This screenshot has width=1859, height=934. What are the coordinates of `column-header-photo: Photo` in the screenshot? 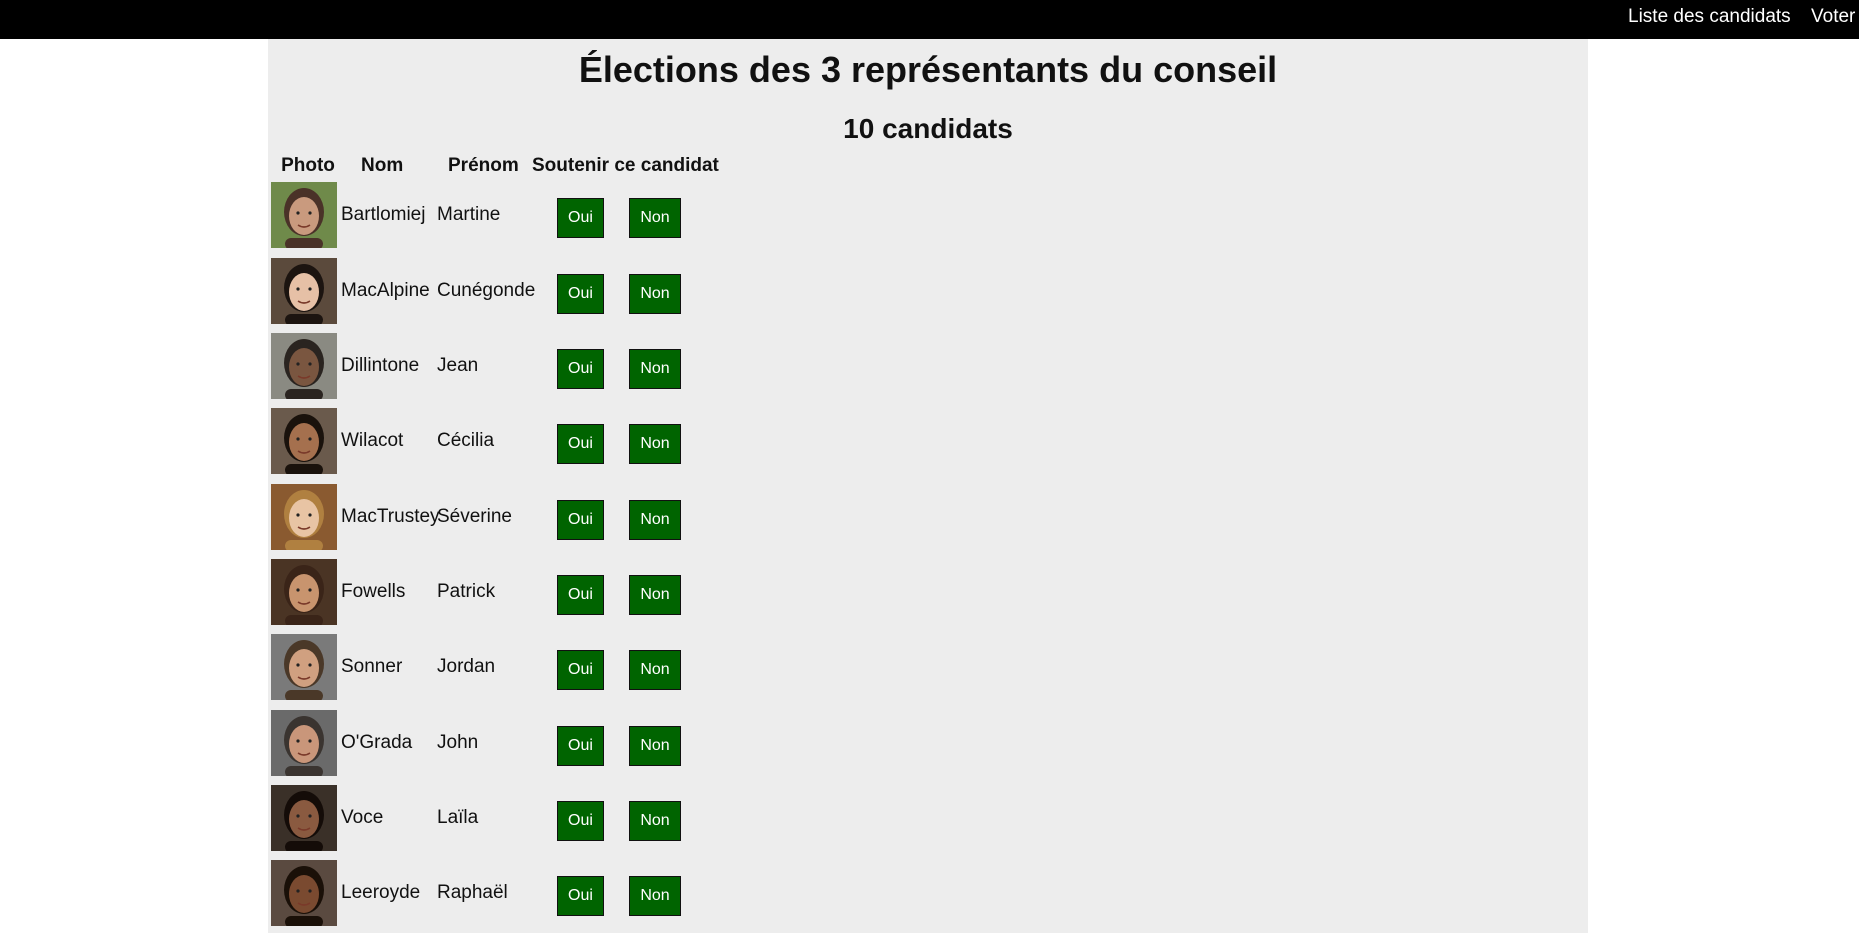 It's located at (308, 165).